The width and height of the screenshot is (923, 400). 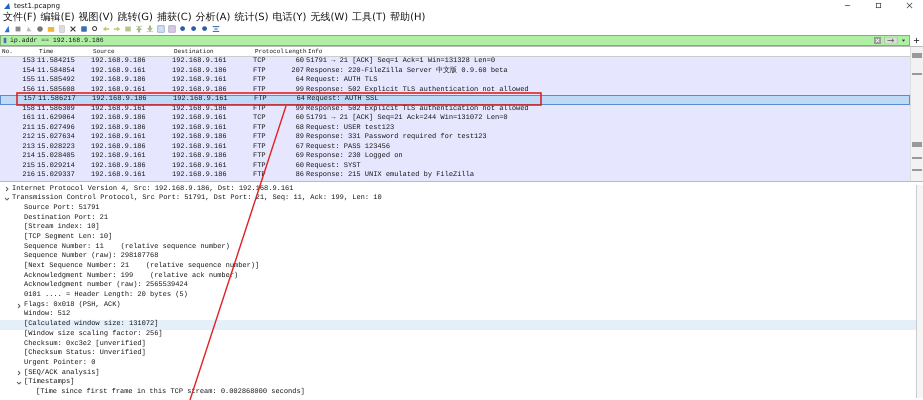 What do you see at coordinates (916, 40) in the screenshot?
I see `add-icon` at bounding box center [916, 40].